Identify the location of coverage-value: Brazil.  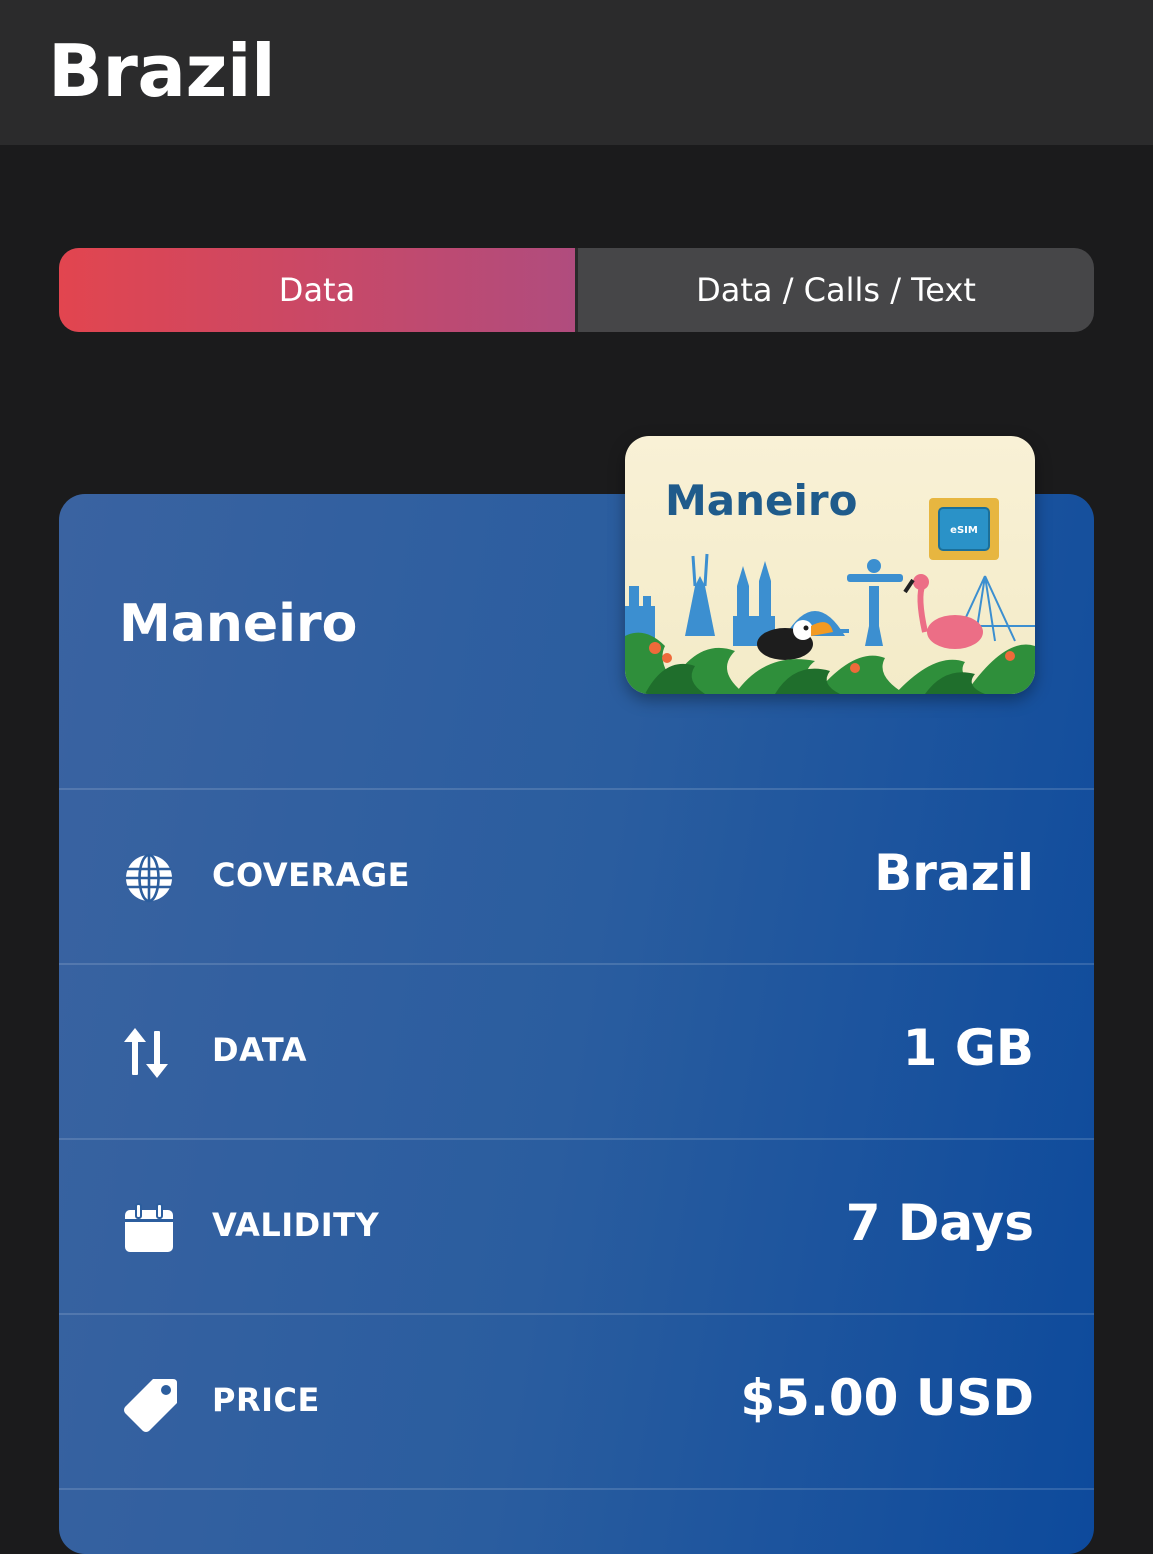
(954, 873).